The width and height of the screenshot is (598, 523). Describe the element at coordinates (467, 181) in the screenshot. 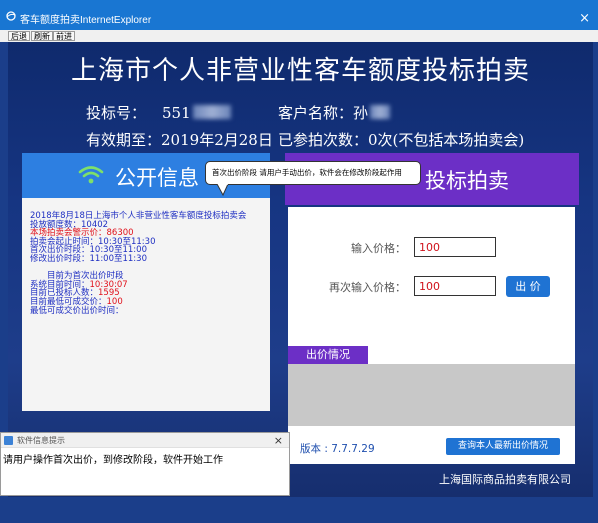

I see `bidding-title: 投标拍卖` at that location.